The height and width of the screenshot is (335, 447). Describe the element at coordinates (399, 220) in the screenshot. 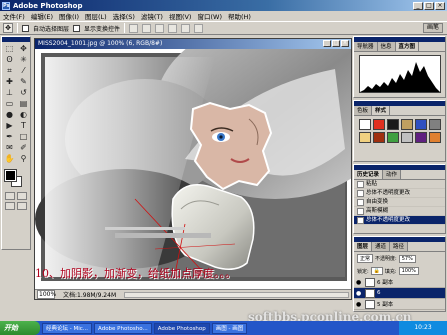

I see `history-item-current: 总体不透明度更改` at that location.